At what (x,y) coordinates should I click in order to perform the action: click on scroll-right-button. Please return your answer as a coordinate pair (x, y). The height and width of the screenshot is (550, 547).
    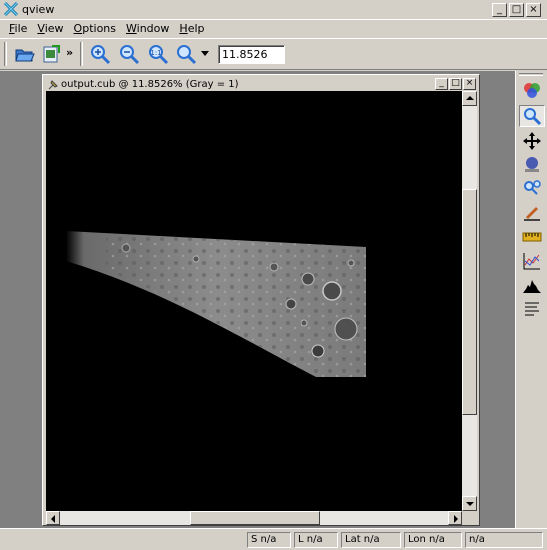
    Looking at the image, I should click on (455, 518).